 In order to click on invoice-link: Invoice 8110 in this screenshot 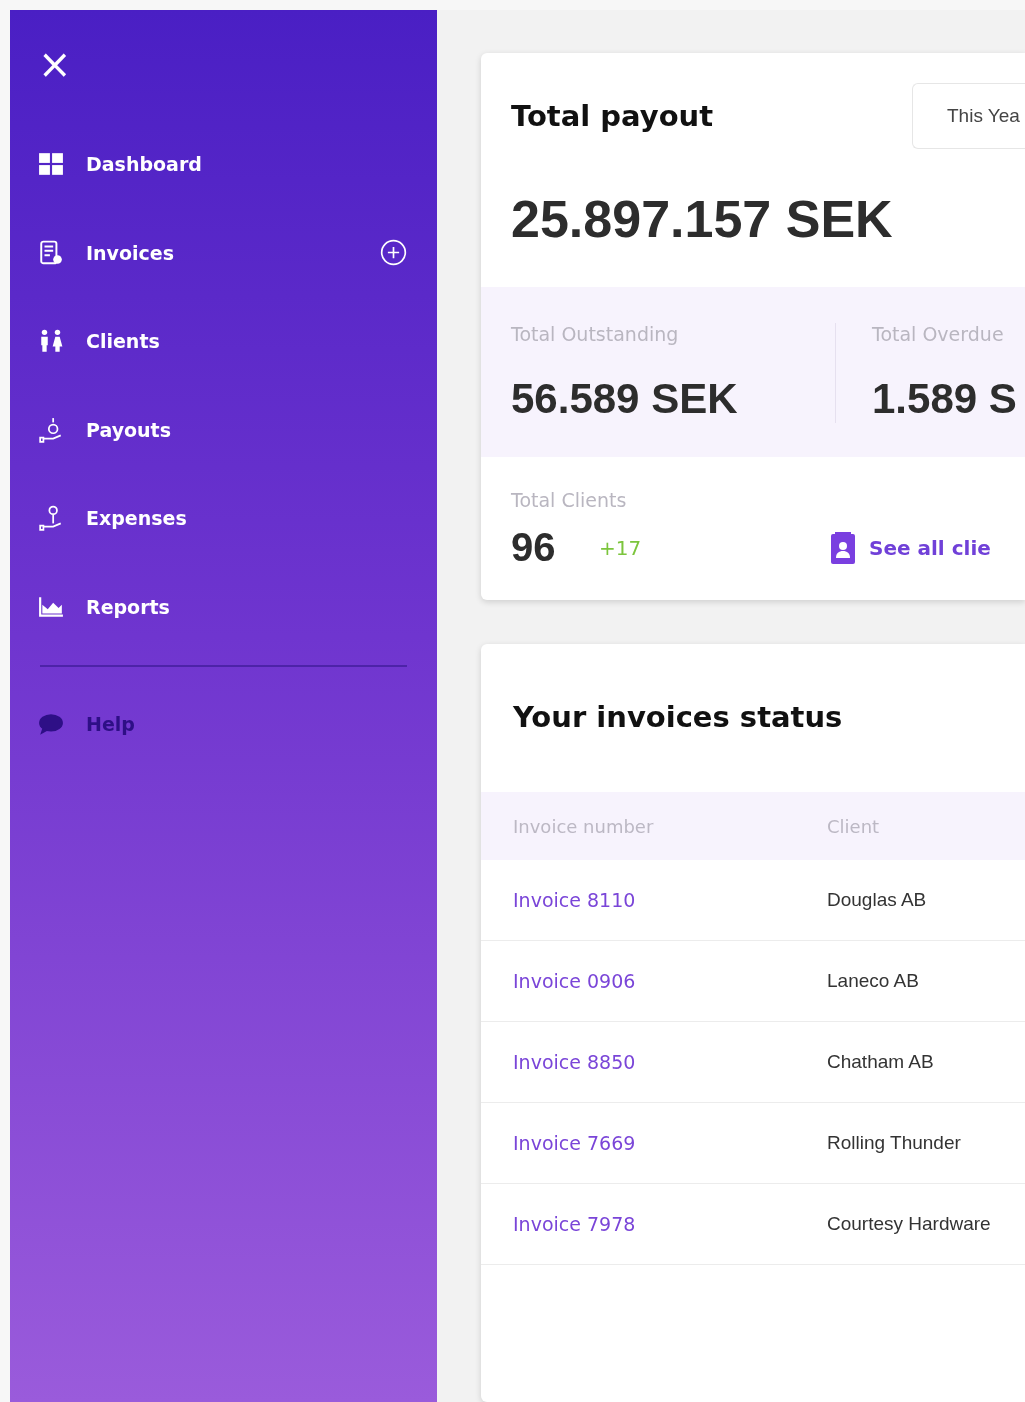, I will do `click(574, 900)`.